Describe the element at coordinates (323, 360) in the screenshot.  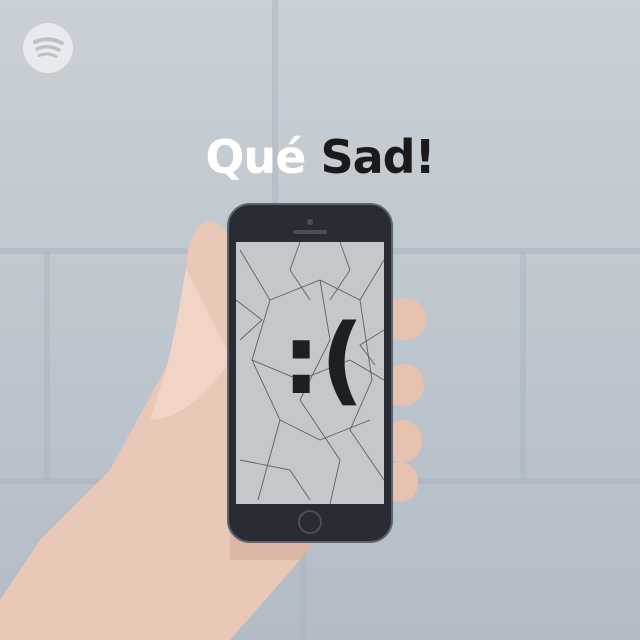
I see `sad-face-emoticon: :(` at that location.